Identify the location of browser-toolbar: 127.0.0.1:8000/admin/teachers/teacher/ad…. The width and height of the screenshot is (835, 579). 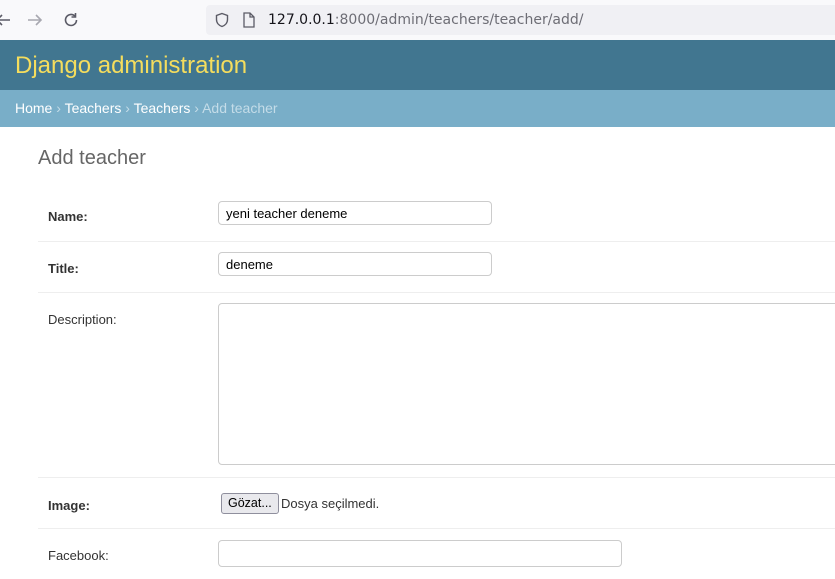
(417, 20).